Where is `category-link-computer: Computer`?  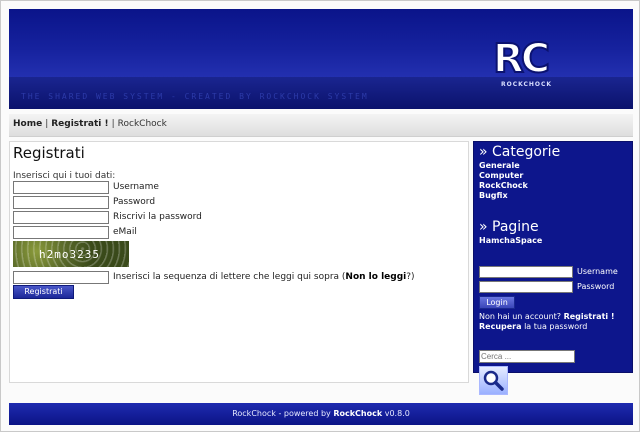
category-link-computer: Computer is located at coordinates (503, 176).